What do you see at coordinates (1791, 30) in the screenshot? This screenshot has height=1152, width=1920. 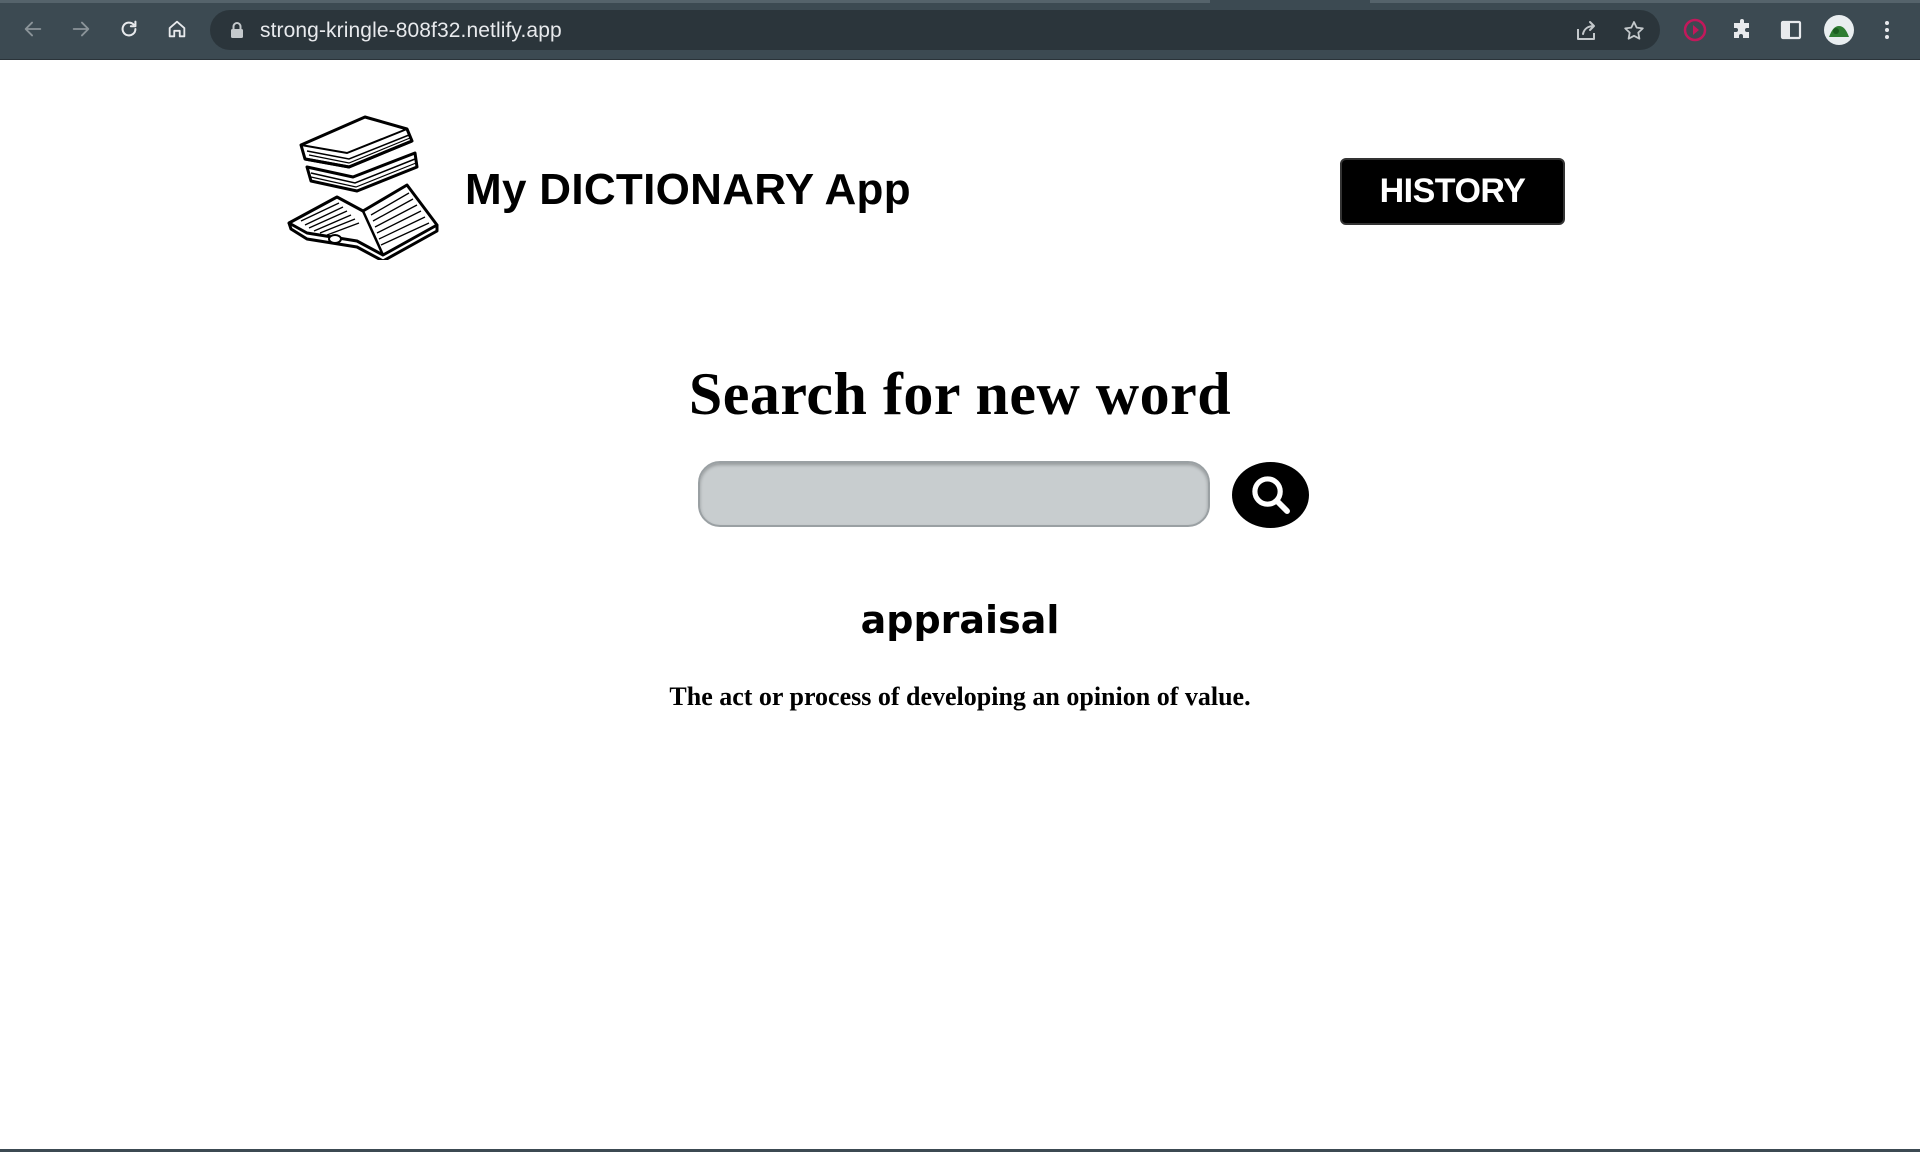 I see `side-panel-icon` at bounding box center [1791, 30].